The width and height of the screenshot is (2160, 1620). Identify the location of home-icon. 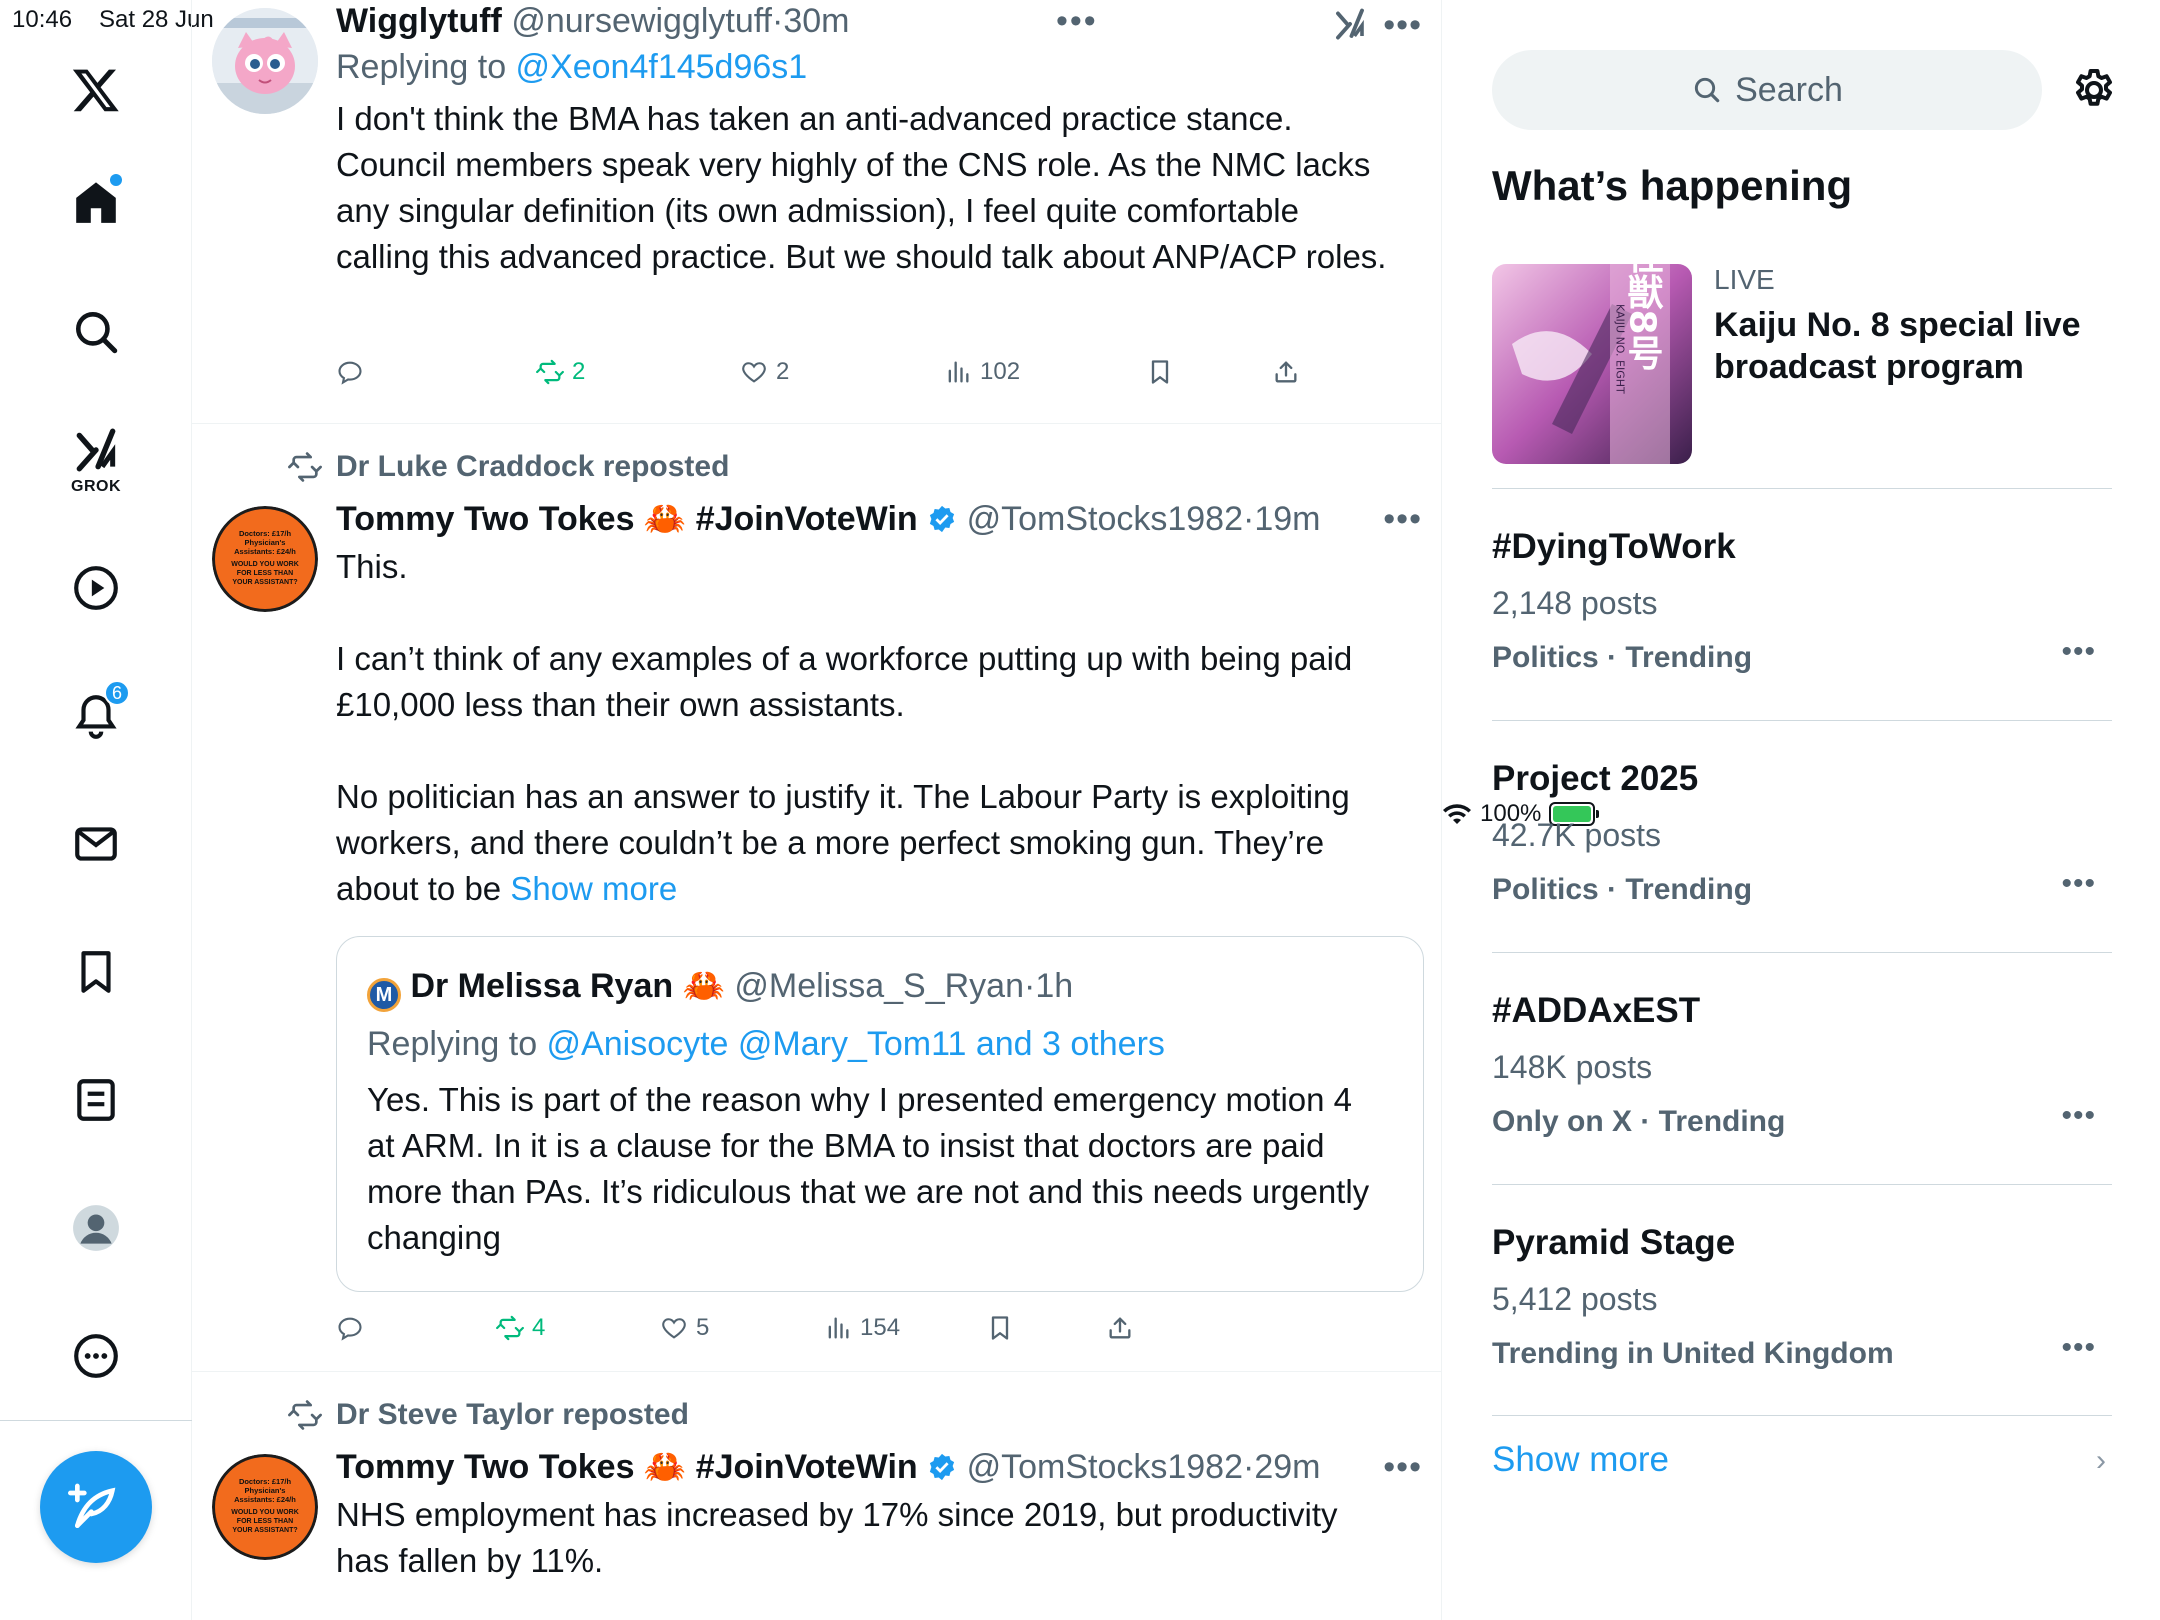
(96, 202).